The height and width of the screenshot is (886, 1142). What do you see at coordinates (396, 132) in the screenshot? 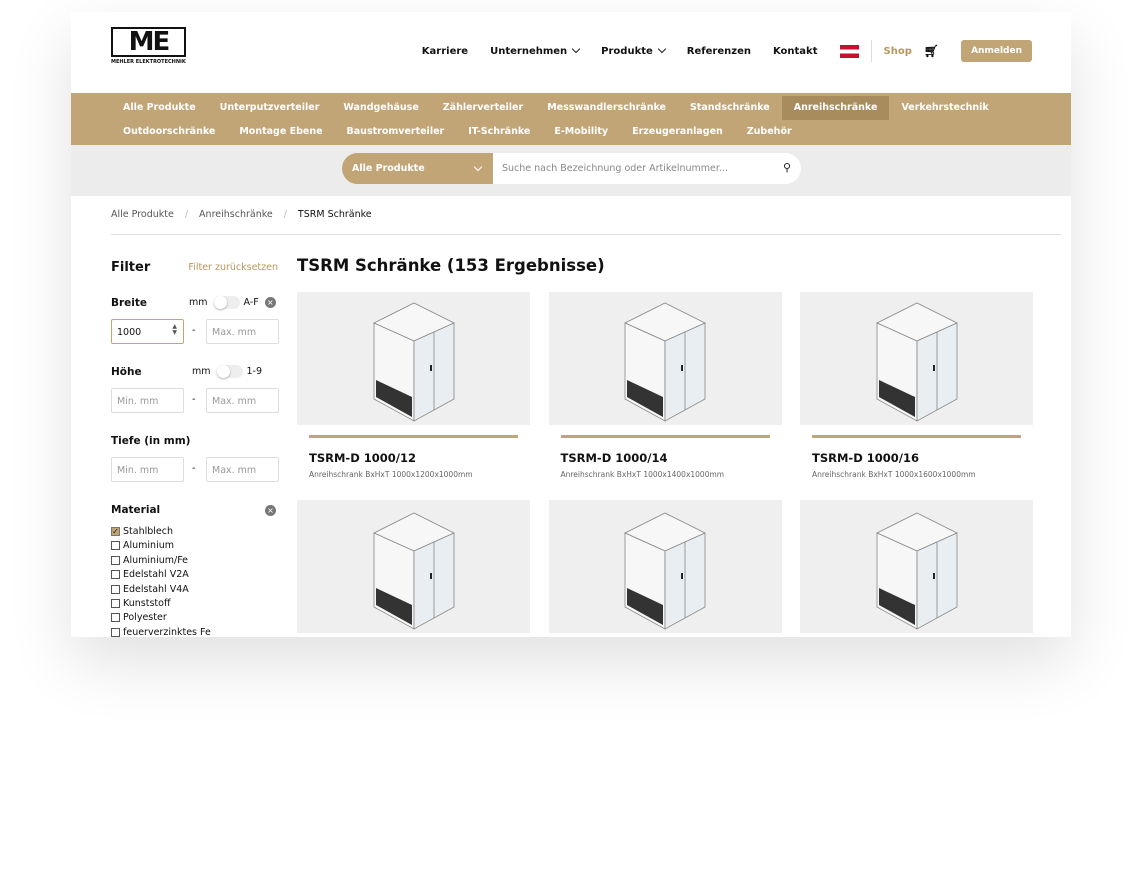
I see `category-item: Baustromverteiler` at bounding box center [396, 132].